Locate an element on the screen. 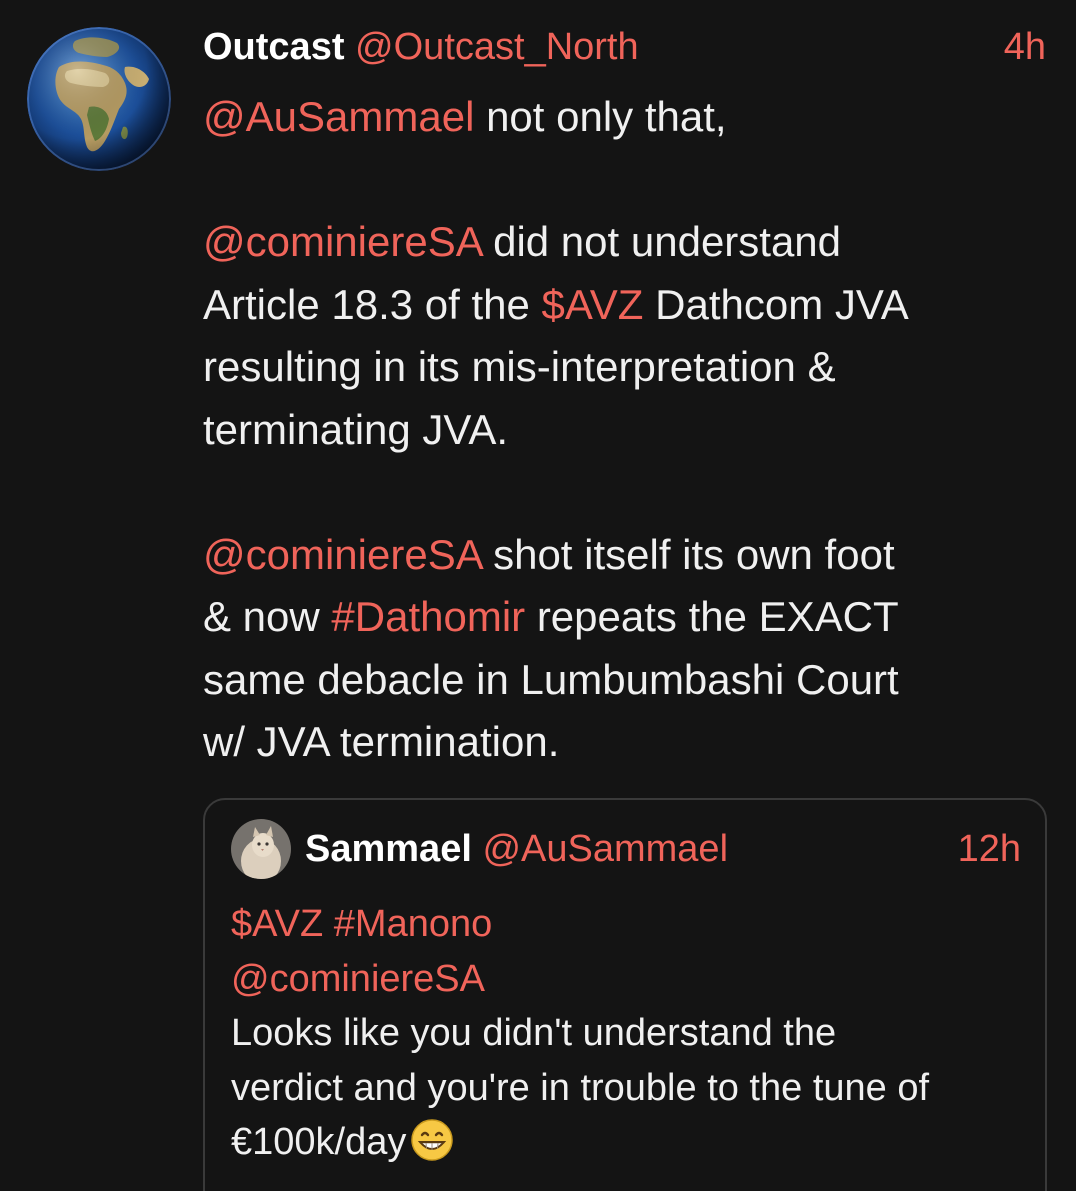 This screenshot has height=1191, width=1076. earth-globe-avatar-icon is located at coordinates (99, 99).